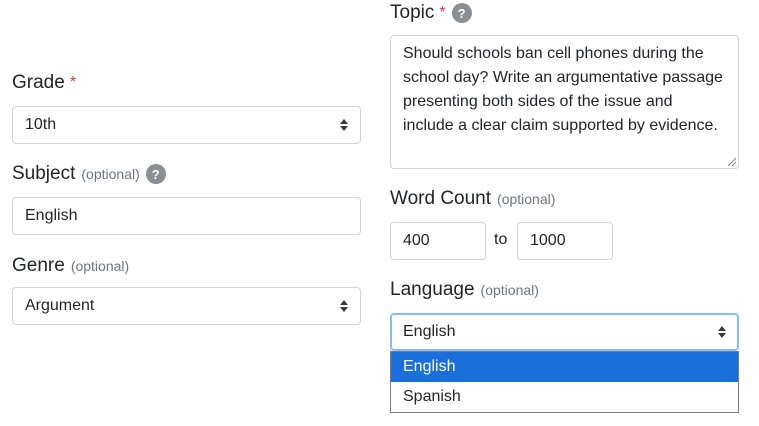  I want to click on genre-label-text: Genre, so click(38, 265).